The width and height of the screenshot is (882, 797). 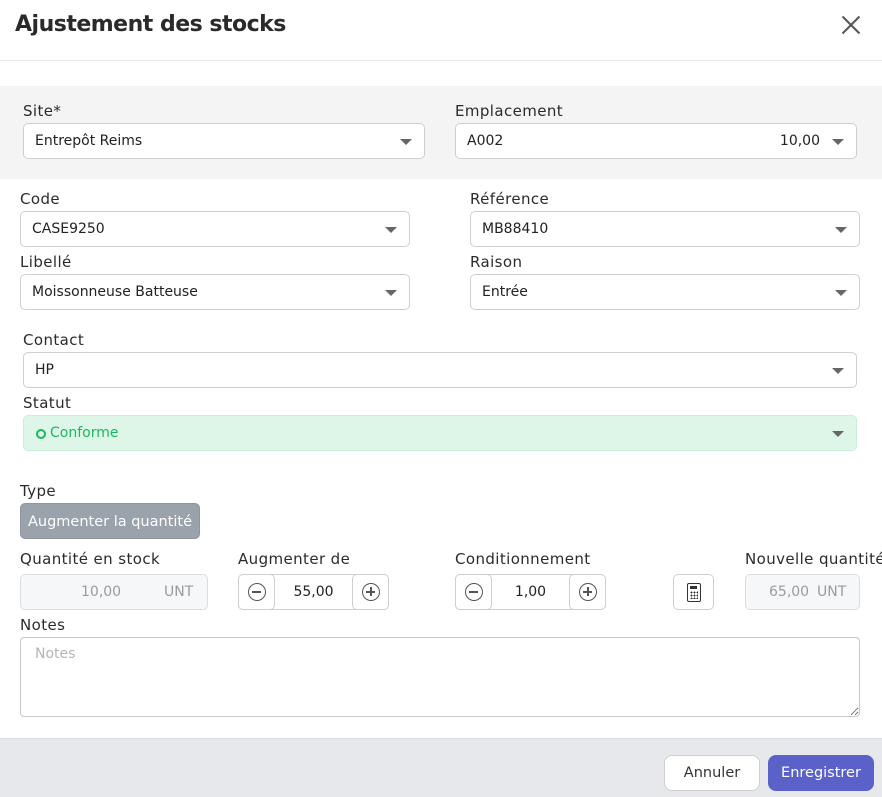 I want to click on augmenter-value: 55,00, so click(x=313, y=592).